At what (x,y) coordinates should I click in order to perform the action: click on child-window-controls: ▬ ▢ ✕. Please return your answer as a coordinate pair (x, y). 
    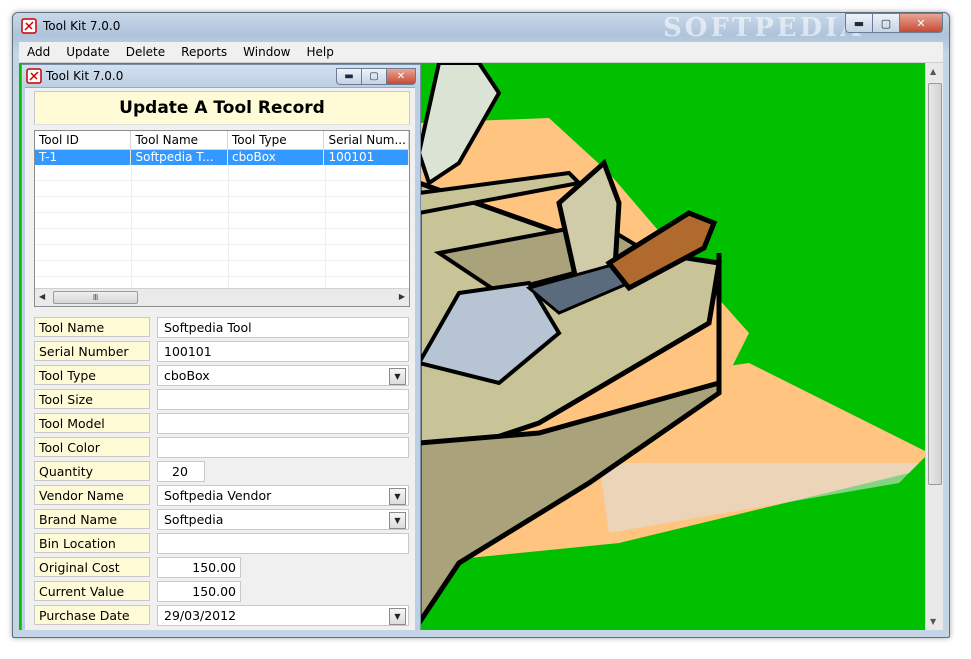
    Looking at the image, I should click on (376, 76).